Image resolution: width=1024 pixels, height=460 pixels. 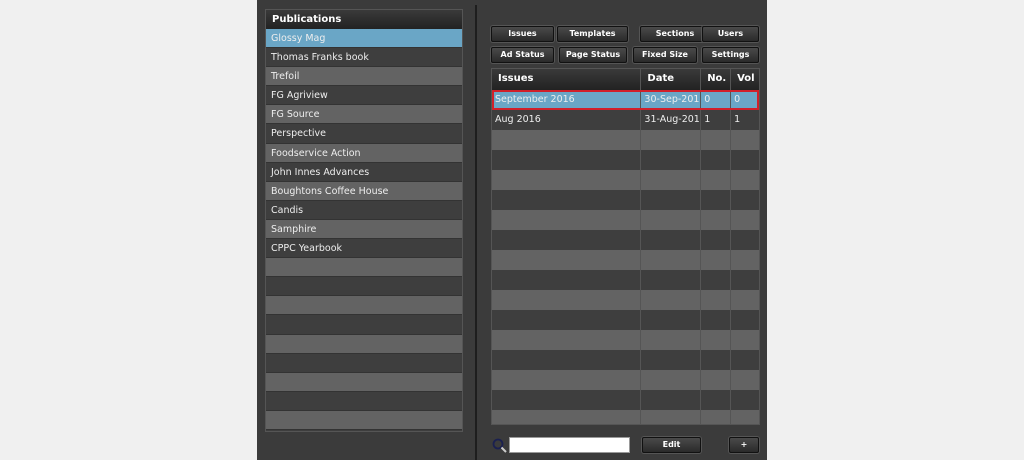 I want to click on table-row: September 2016 30-Sep-2016 0 0, so click(x=625, y=100).